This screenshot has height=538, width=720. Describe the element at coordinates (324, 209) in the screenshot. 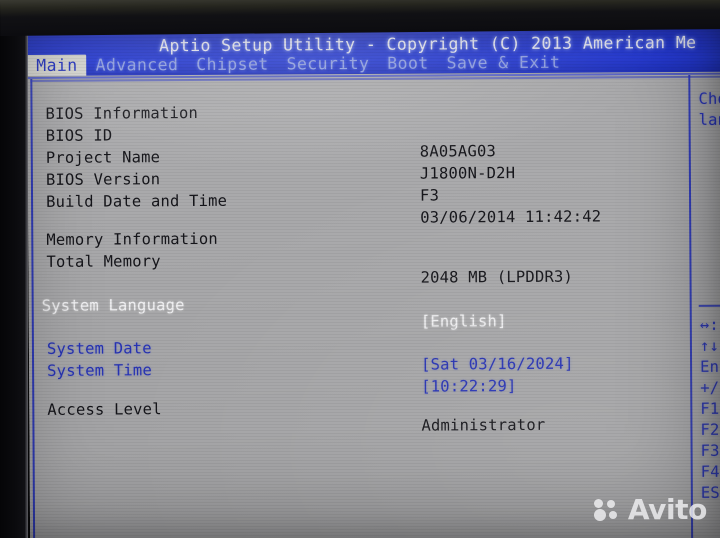

I see `row-build-date-and-time: Build Date and Time 03/06/2014 11:42:42` at that location.